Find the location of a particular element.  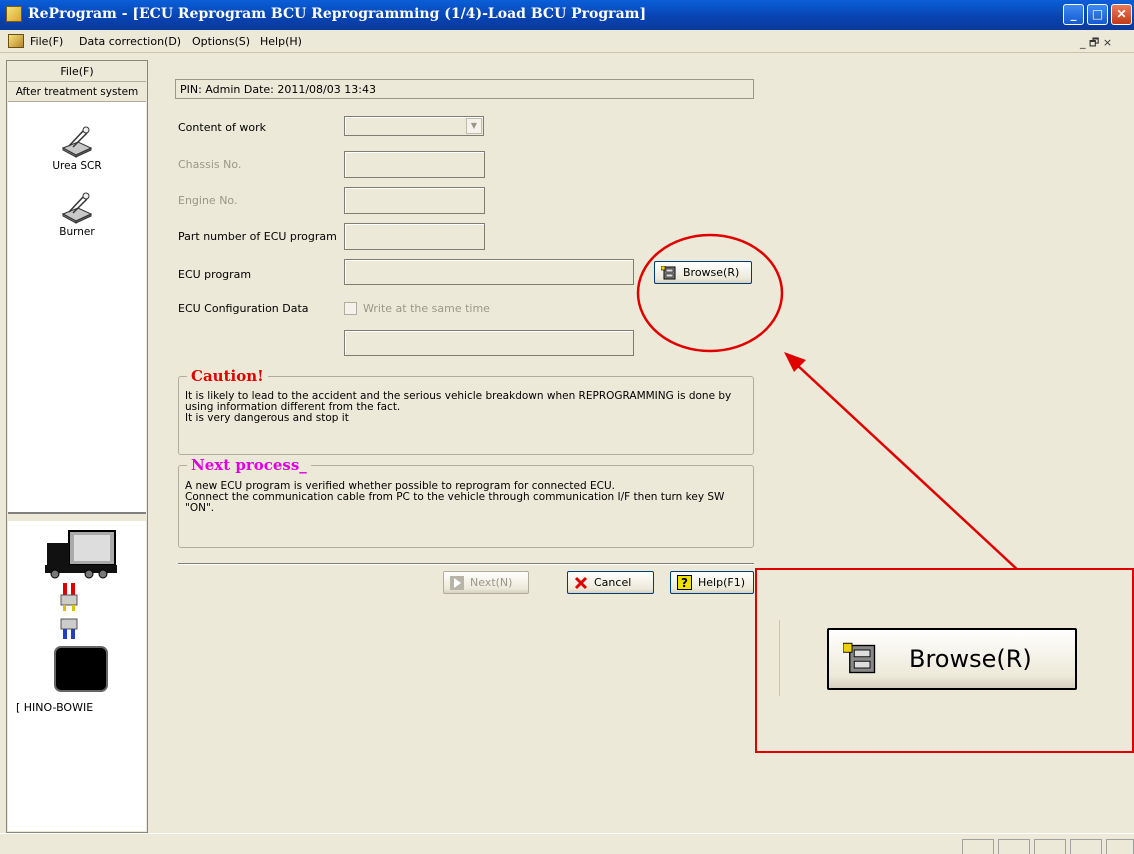

cancel-button: Cancel is located at coordinates (610, 582).